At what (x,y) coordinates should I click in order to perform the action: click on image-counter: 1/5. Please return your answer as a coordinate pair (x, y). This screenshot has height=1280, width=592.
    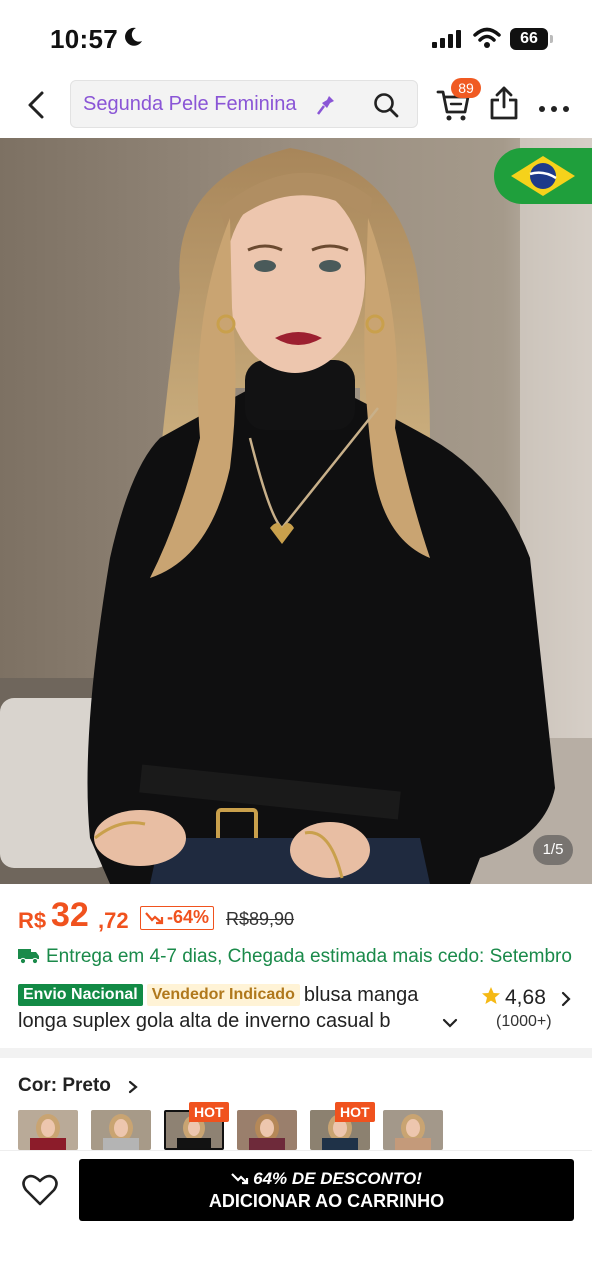
    Looking at the image, I should click on (553, 850).